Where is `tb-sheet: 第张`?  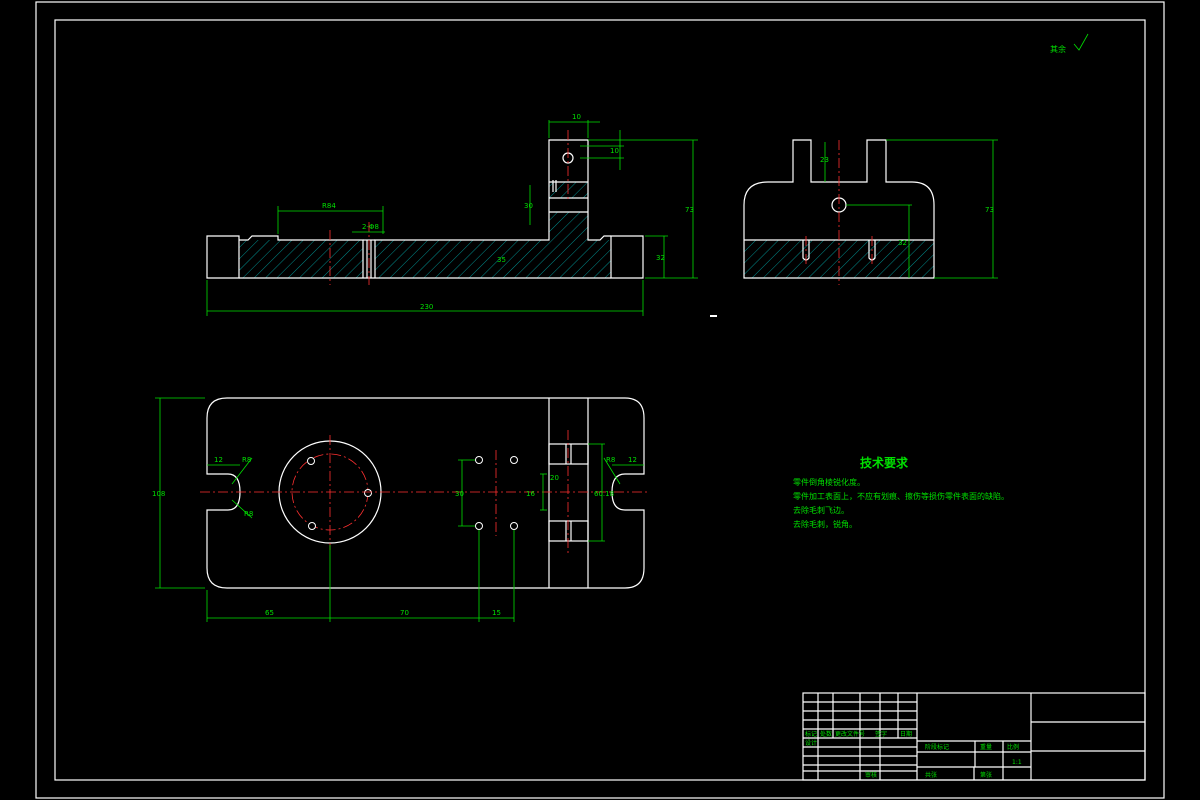 tb-sheet: 第张 is located at coordinates (986, 775).